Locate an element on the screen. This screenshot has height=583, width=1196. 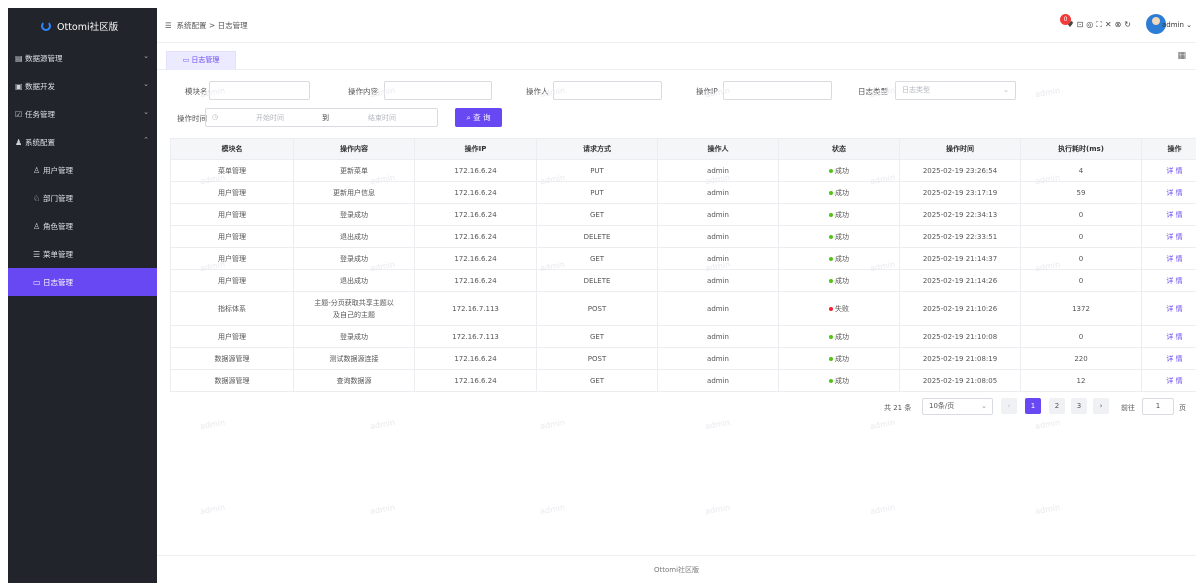
chevron-up-icon: ⌃ is located at coordinates (146, 140).